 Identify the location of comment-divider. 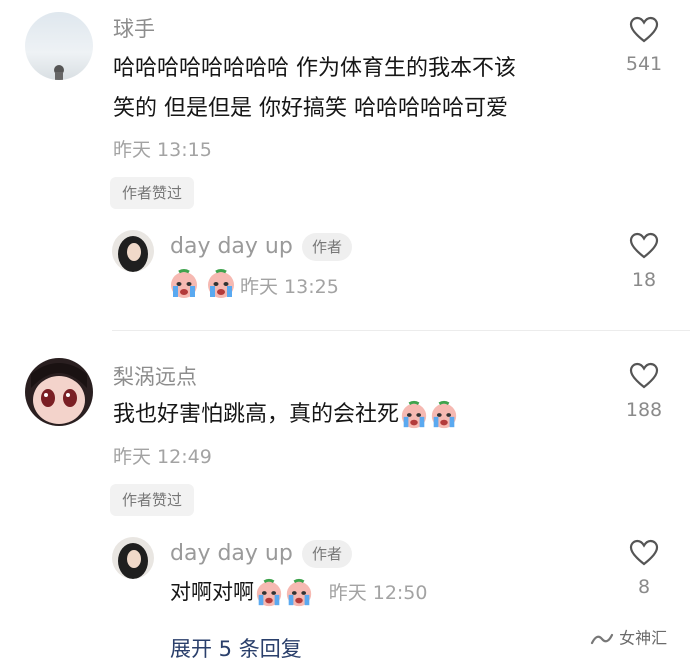
(401, 330).